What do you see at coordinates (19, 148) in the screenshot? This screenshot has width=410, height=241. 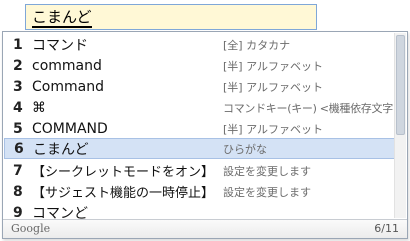 I see `candidate-number: 6` at bounding box center [19, 148].